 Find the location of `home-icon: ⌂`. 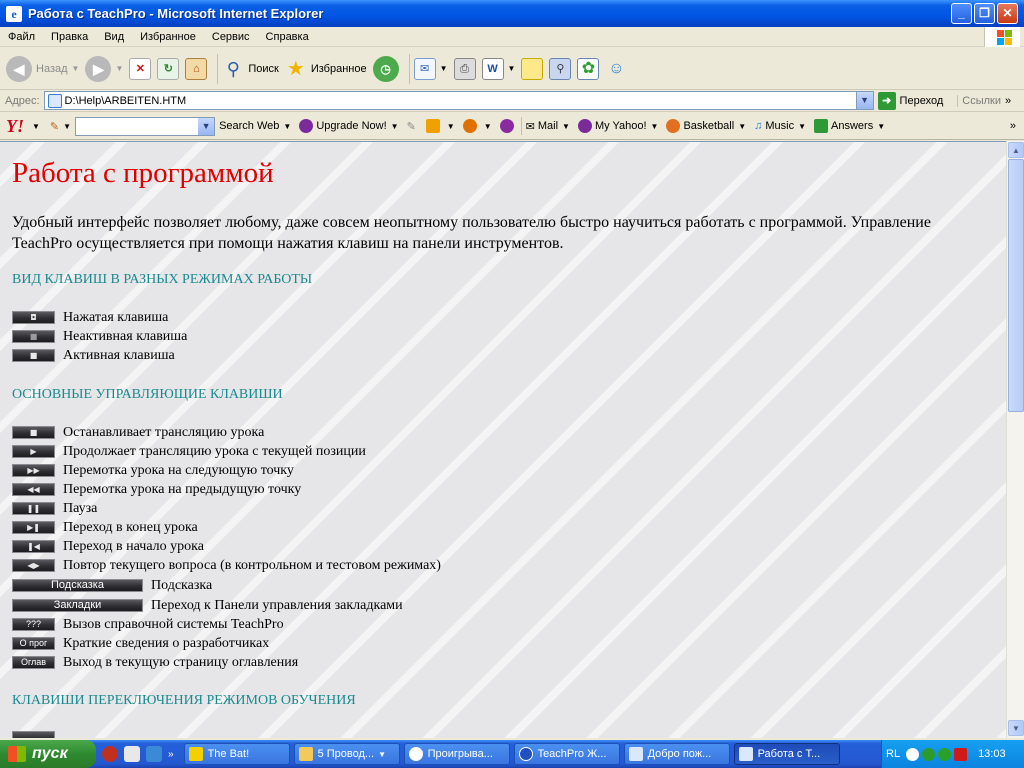

home-icon: ⌂ is located at coordinates (196, 68).